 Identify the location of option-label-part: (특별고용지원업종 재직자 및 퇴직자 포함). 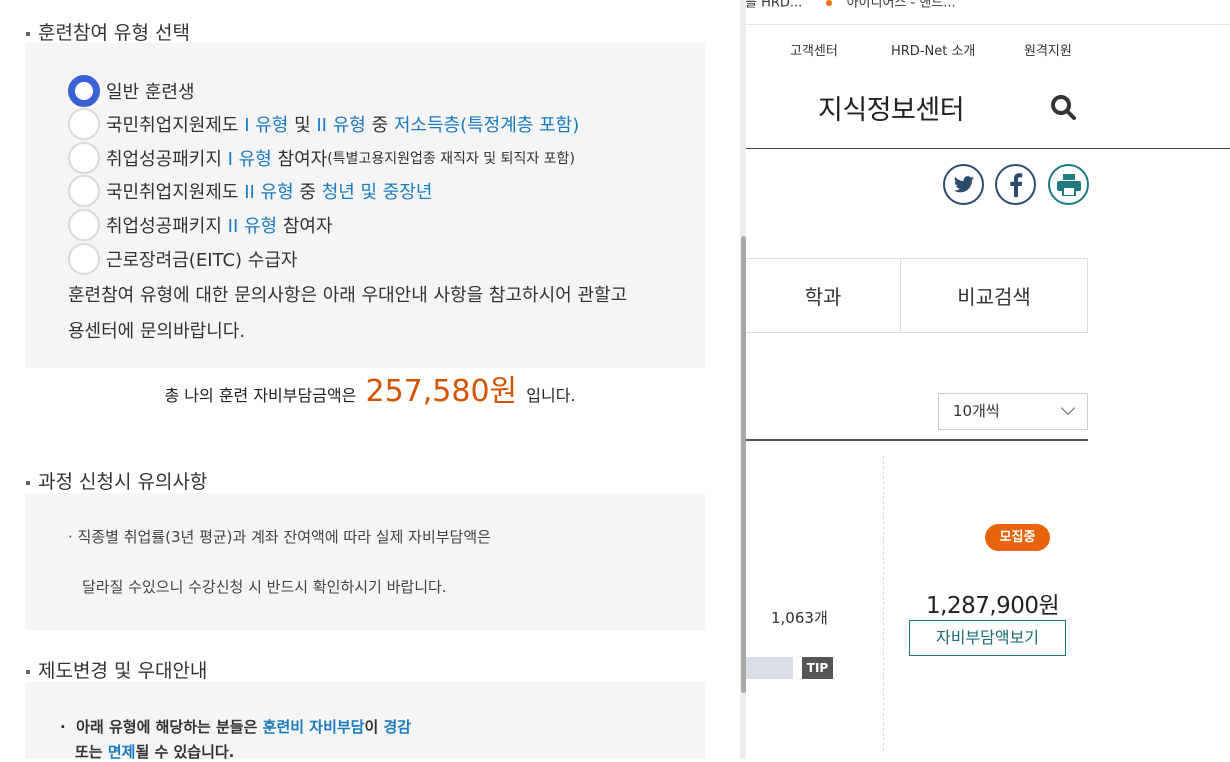
(451, 159).